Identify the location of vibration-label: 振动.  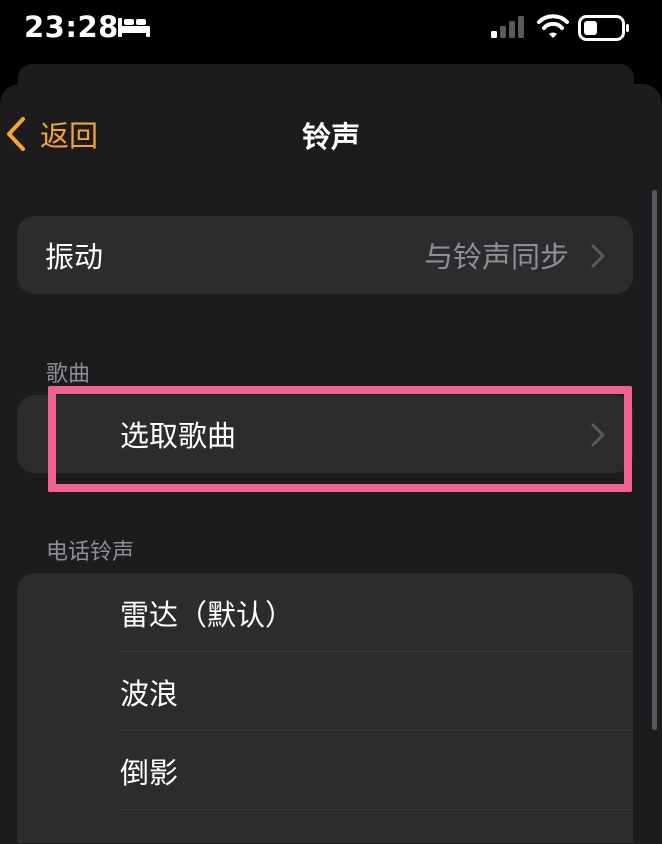
(74, 257).